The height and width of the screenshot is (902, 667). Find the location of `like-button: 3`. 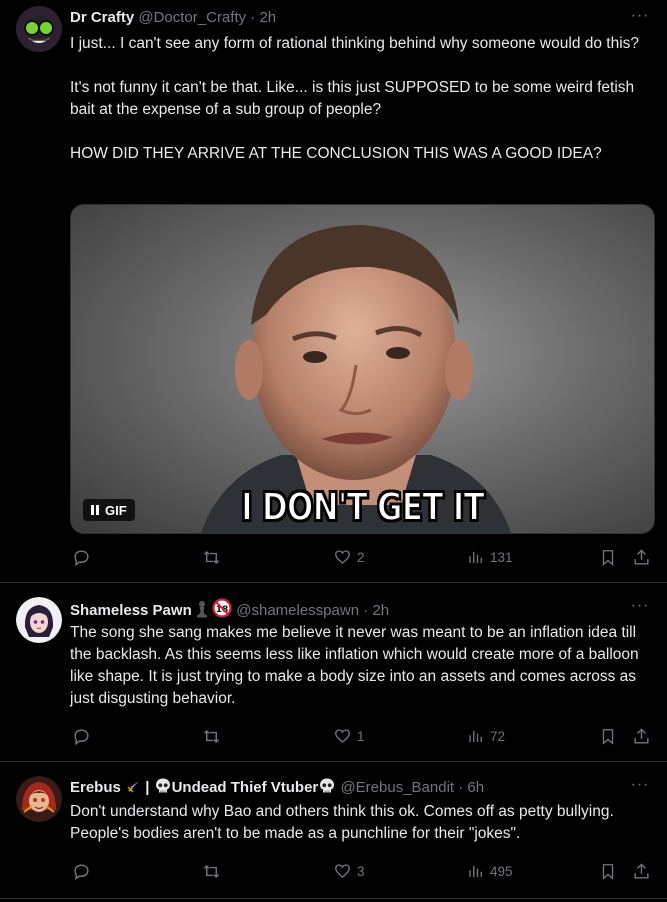

like-button: 3 is located at coordinates (349, 871).